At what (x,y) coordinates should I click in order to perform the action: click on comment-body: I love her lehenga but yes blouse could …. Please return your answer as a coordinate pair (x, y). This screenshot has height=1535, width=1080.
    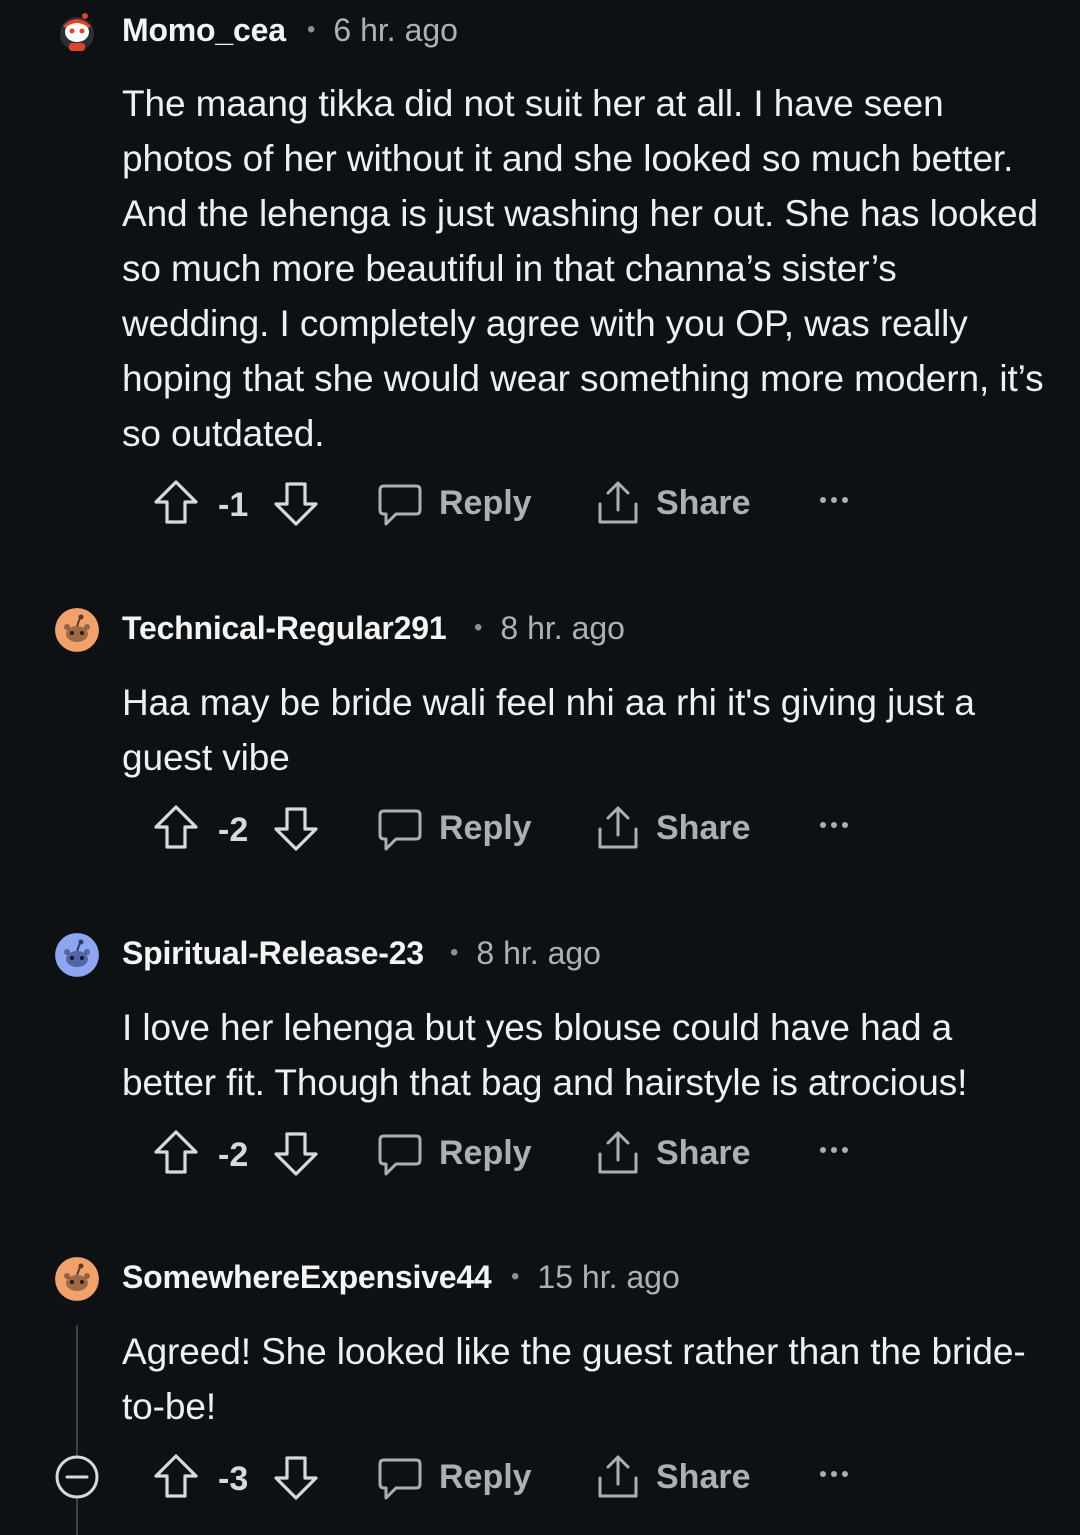
    Looking at the image, I should click on (545, 1055).